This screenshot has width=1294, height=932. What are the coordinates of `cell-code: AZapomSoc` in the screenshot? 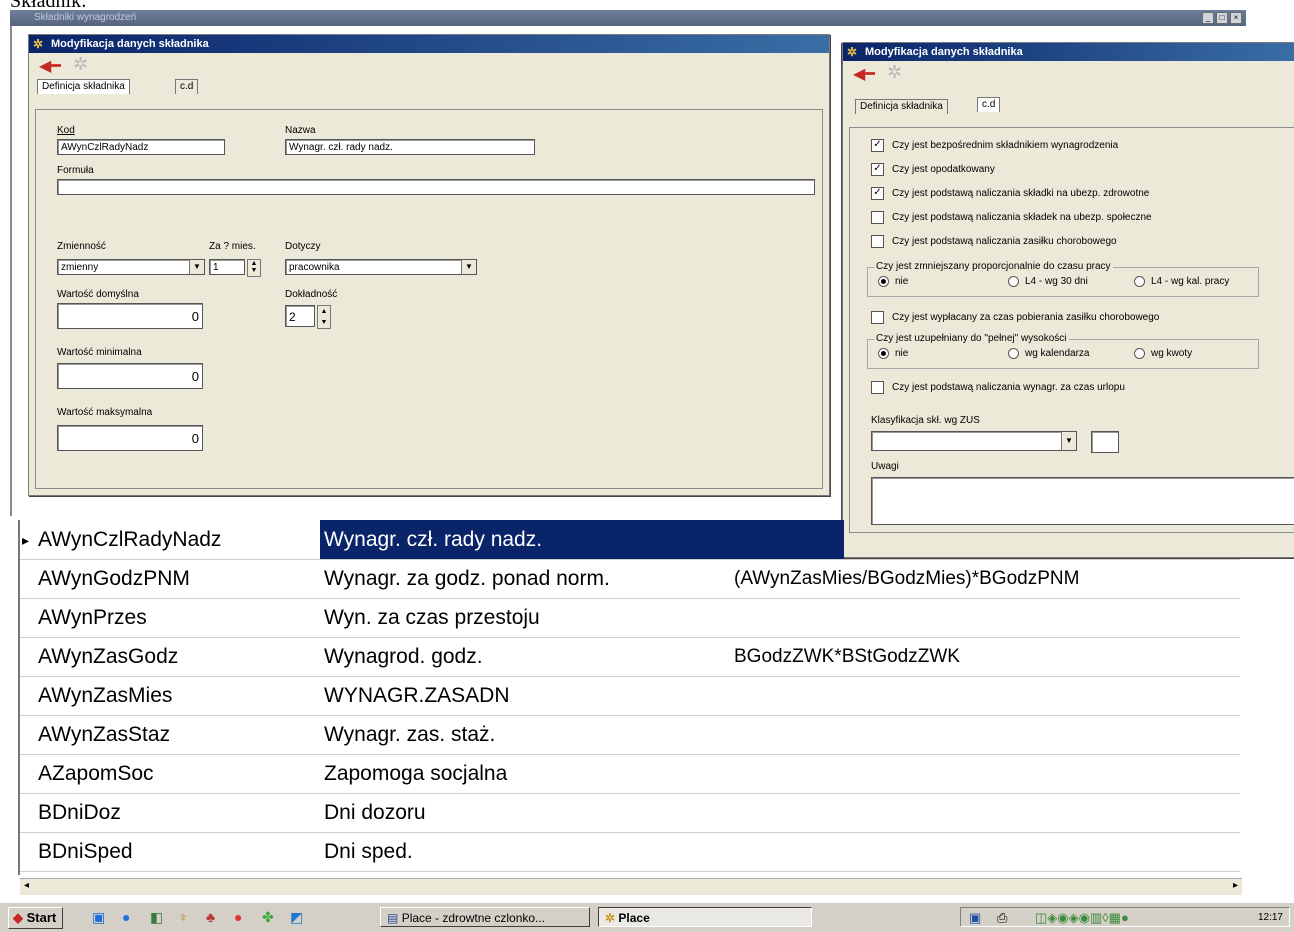 It's located at (96, 773).